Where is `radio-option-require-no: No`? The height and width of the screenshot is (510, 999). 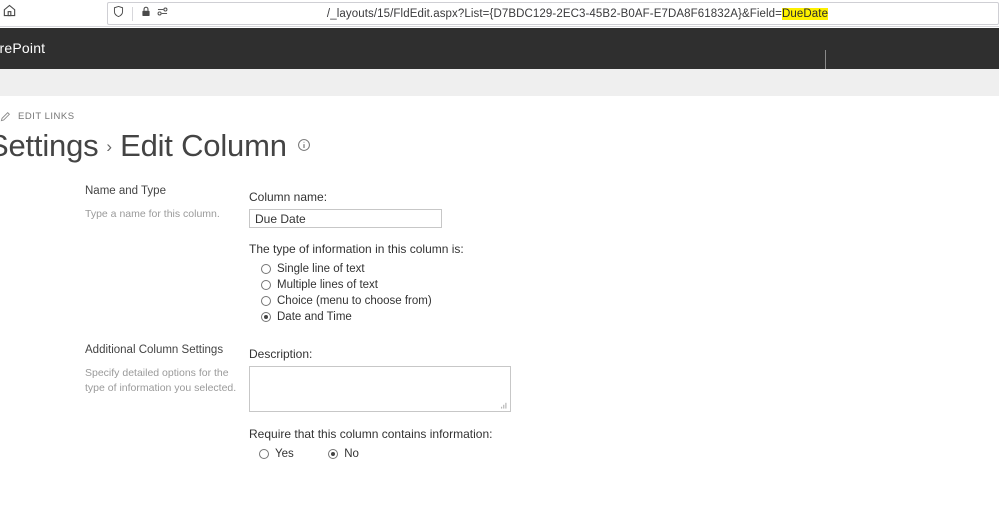 radio-option-require-no: No is located at coordinates (338, 454).